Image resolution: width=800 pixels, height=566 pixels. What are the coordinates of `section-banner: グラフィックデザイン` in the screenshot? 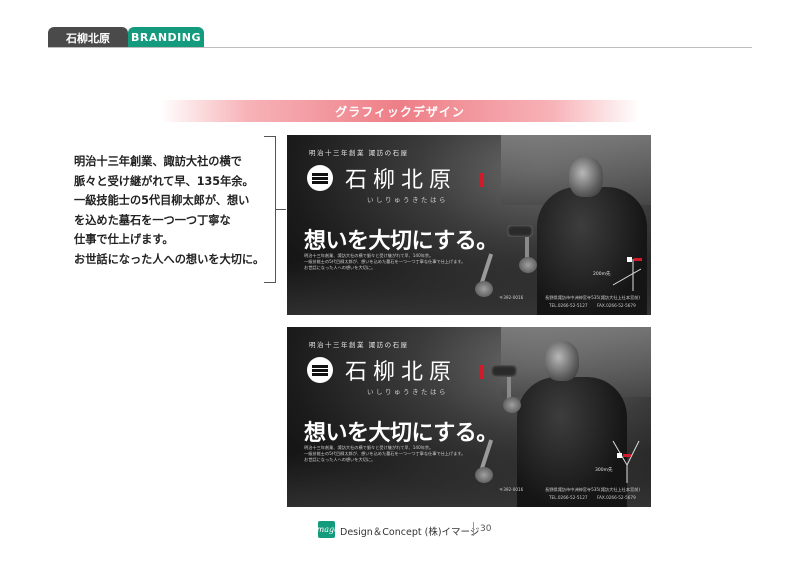 It's located at (400, 111).